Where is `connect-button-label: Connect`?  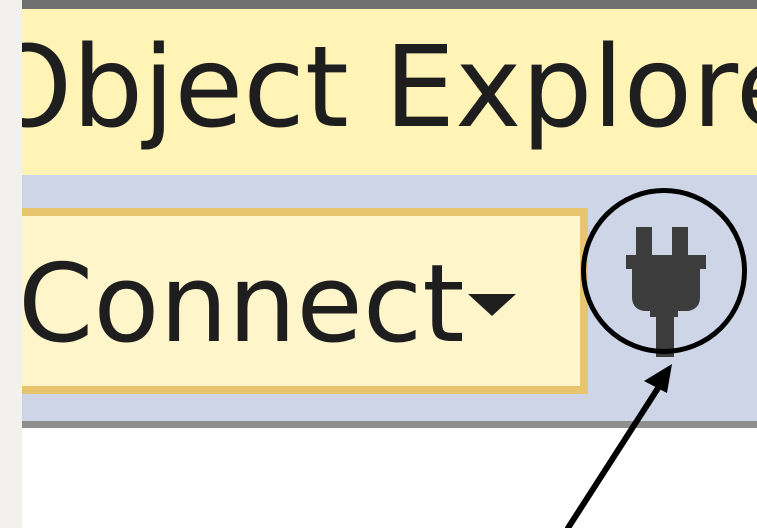 connect-button-label: Connect is located at coordinates (243, 304).